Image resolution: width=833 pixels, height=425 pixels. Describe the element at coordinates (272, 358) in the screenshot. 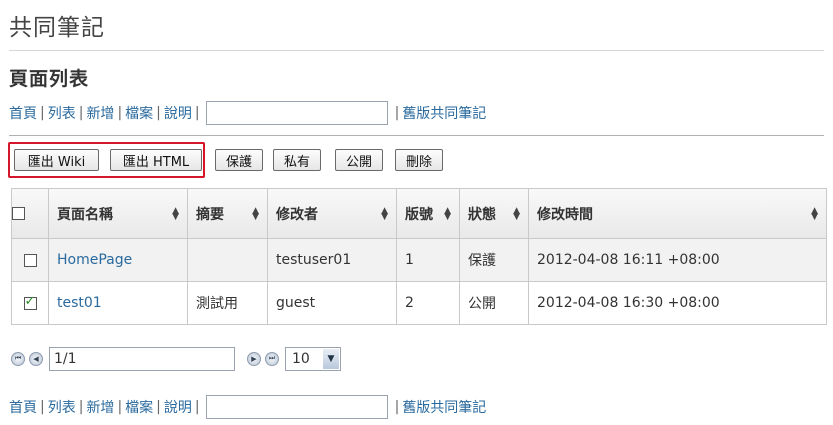

I see `last-page-icon: ⏭` at that location.